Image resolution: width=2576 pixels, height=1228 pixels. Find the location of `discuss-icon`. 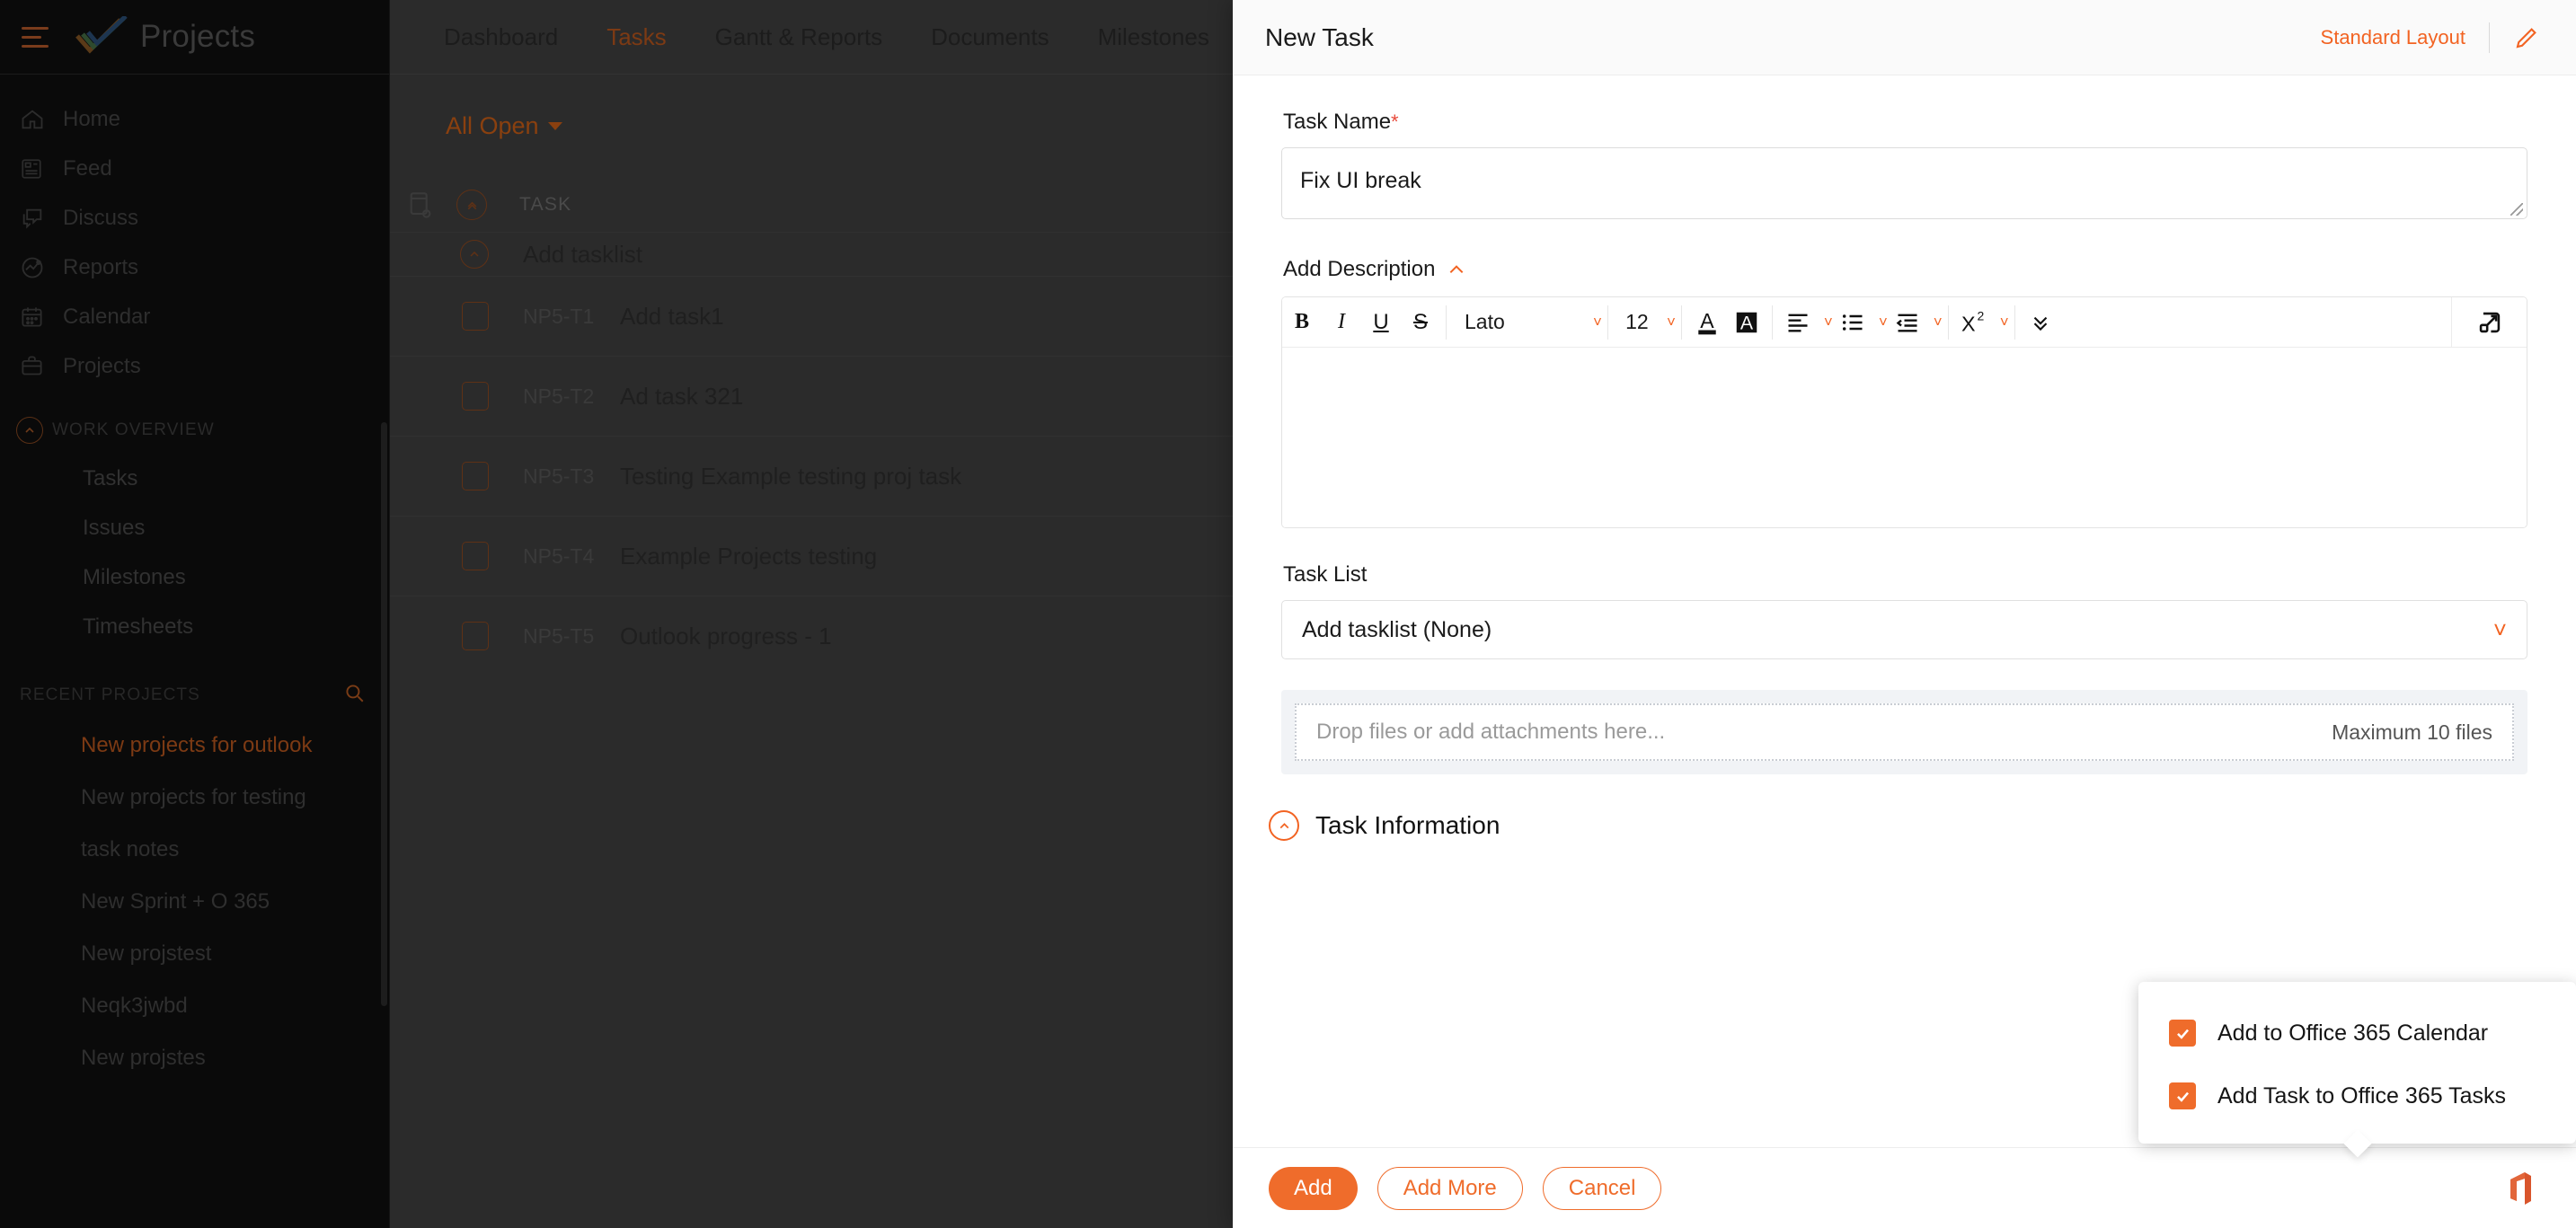

discuss-icon is located at coordinates (38, 218).